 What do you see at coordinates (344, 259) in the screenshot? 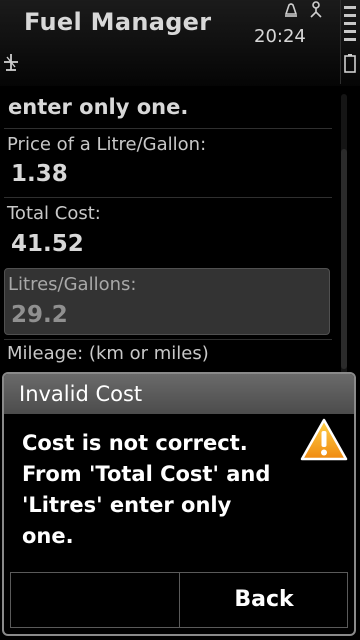
I see `scrollbar-thumb` at bounding box center [344, 259].